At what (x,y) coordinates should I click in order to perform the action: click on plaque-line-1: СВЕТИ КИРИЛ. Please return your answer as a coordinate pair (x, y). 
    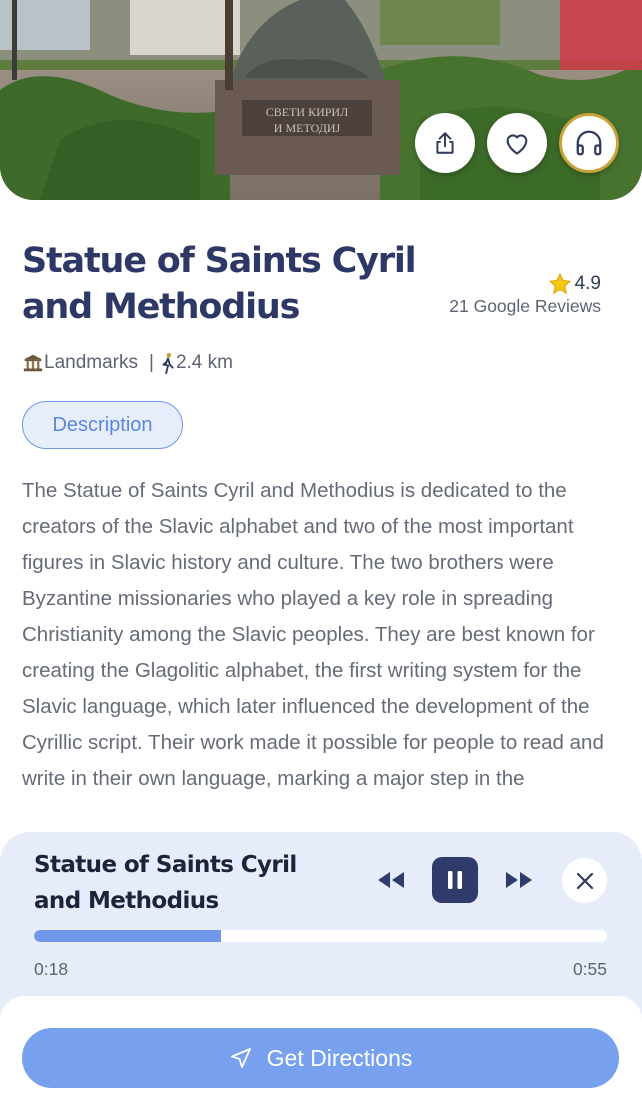
    Looking at the image, I should click on (307, 112).